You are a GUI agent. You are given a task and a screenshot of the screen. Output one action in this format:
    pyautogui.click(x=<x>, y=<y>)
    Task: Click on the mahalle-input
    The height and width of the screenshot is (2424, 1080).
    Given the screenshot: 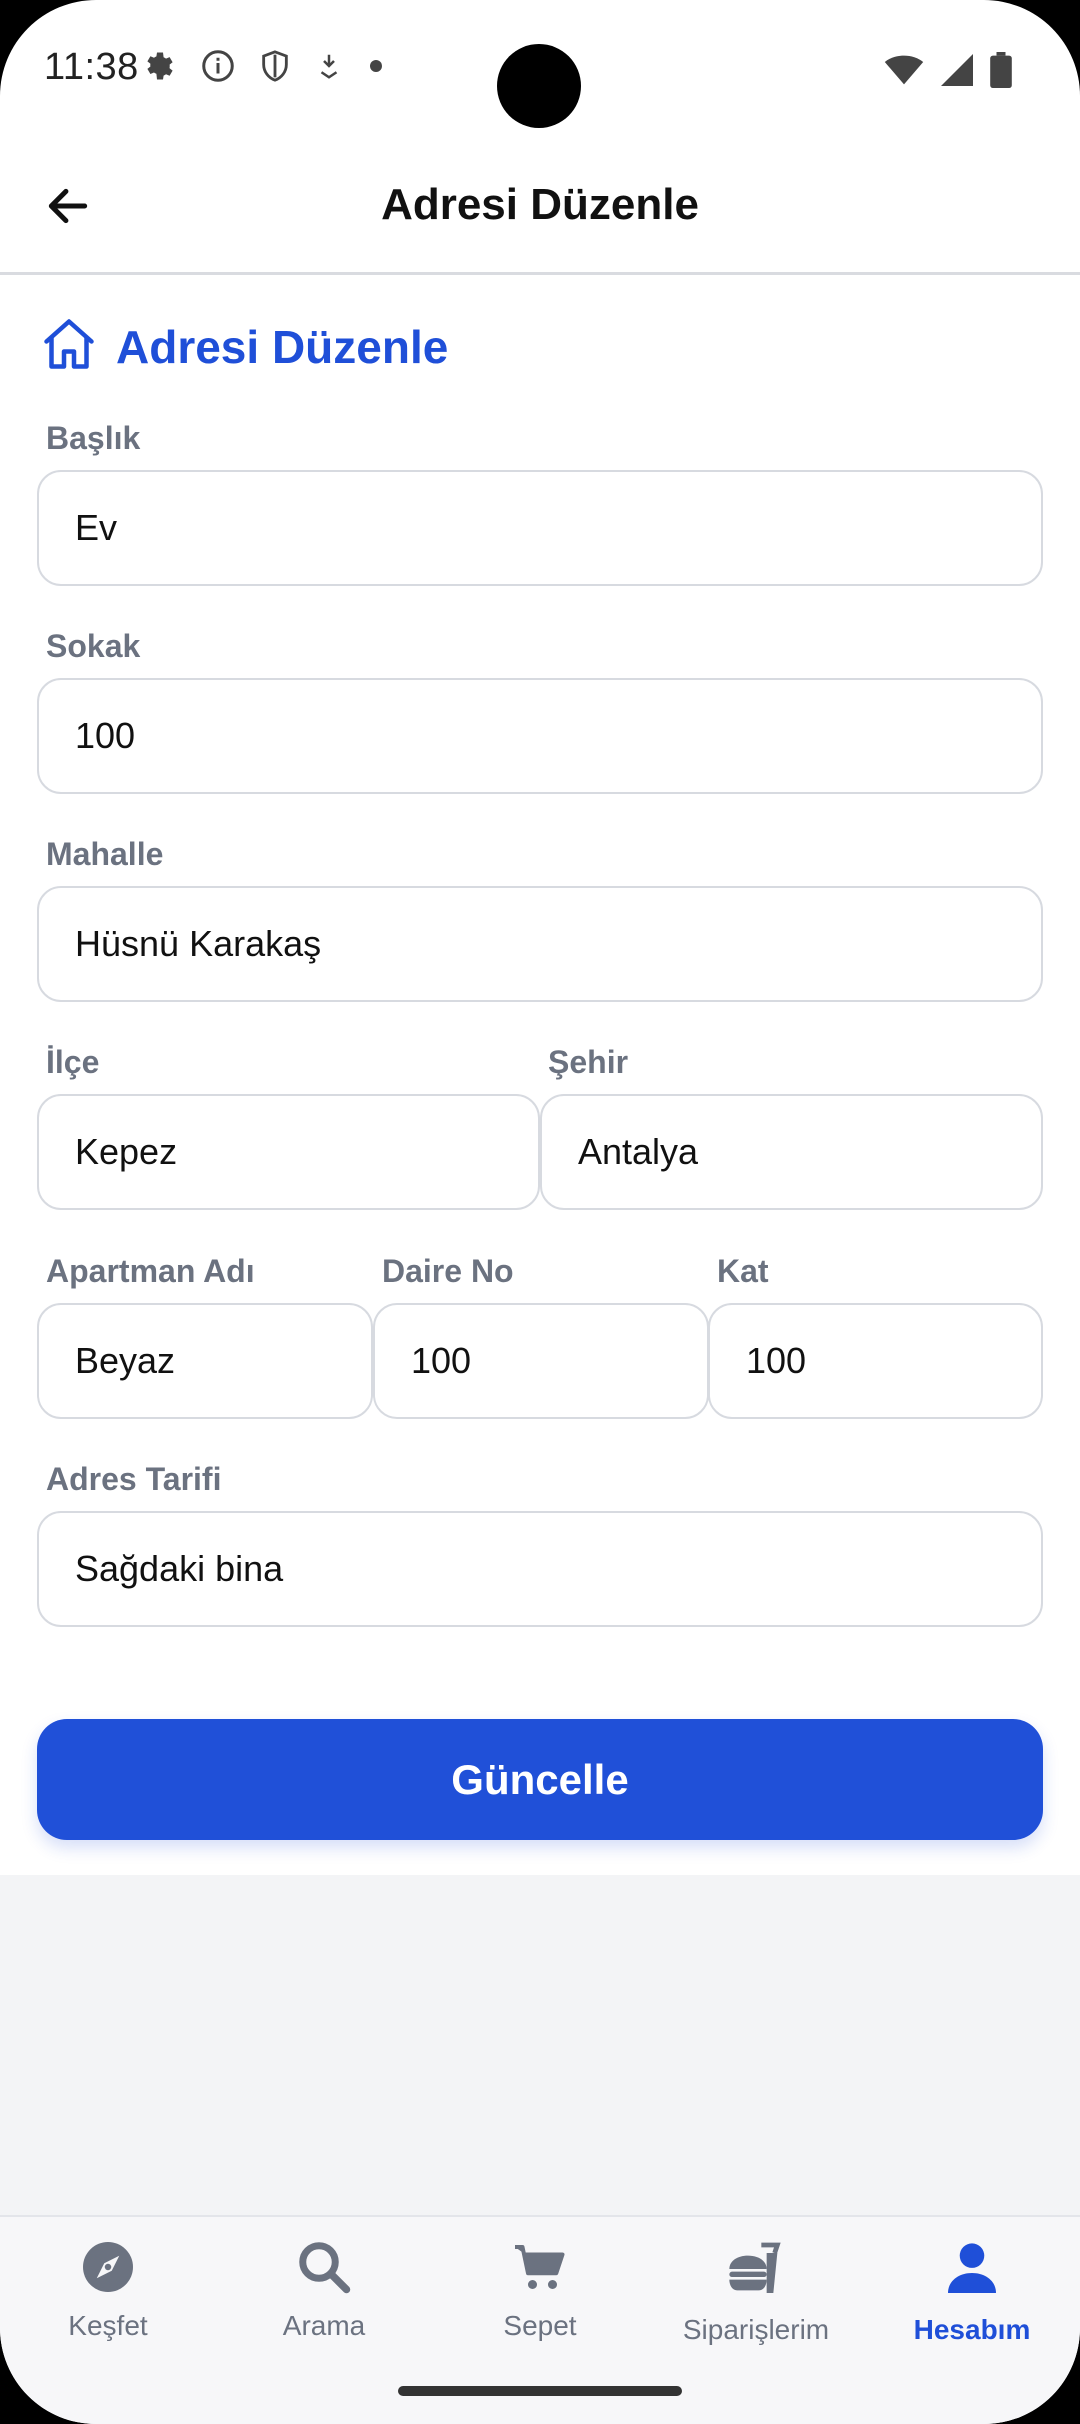 What is the action you would take?
    pyautogui.click(x=540, y=944)
    